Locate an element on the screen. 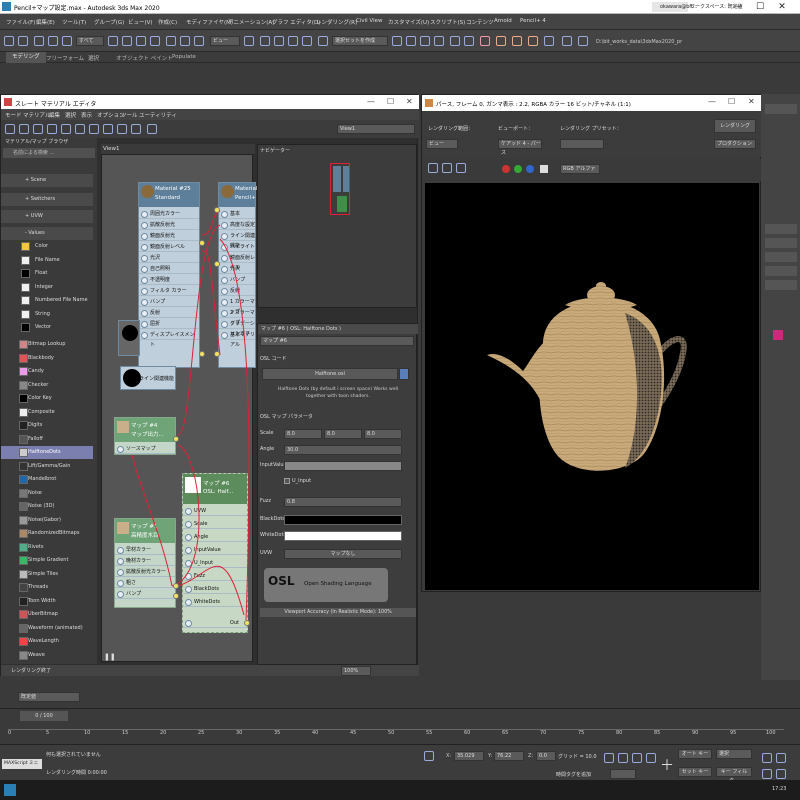 The height and width of the screenshot is (800, 800). port: ディスプレイスメント is located at coordinates (169, 339).